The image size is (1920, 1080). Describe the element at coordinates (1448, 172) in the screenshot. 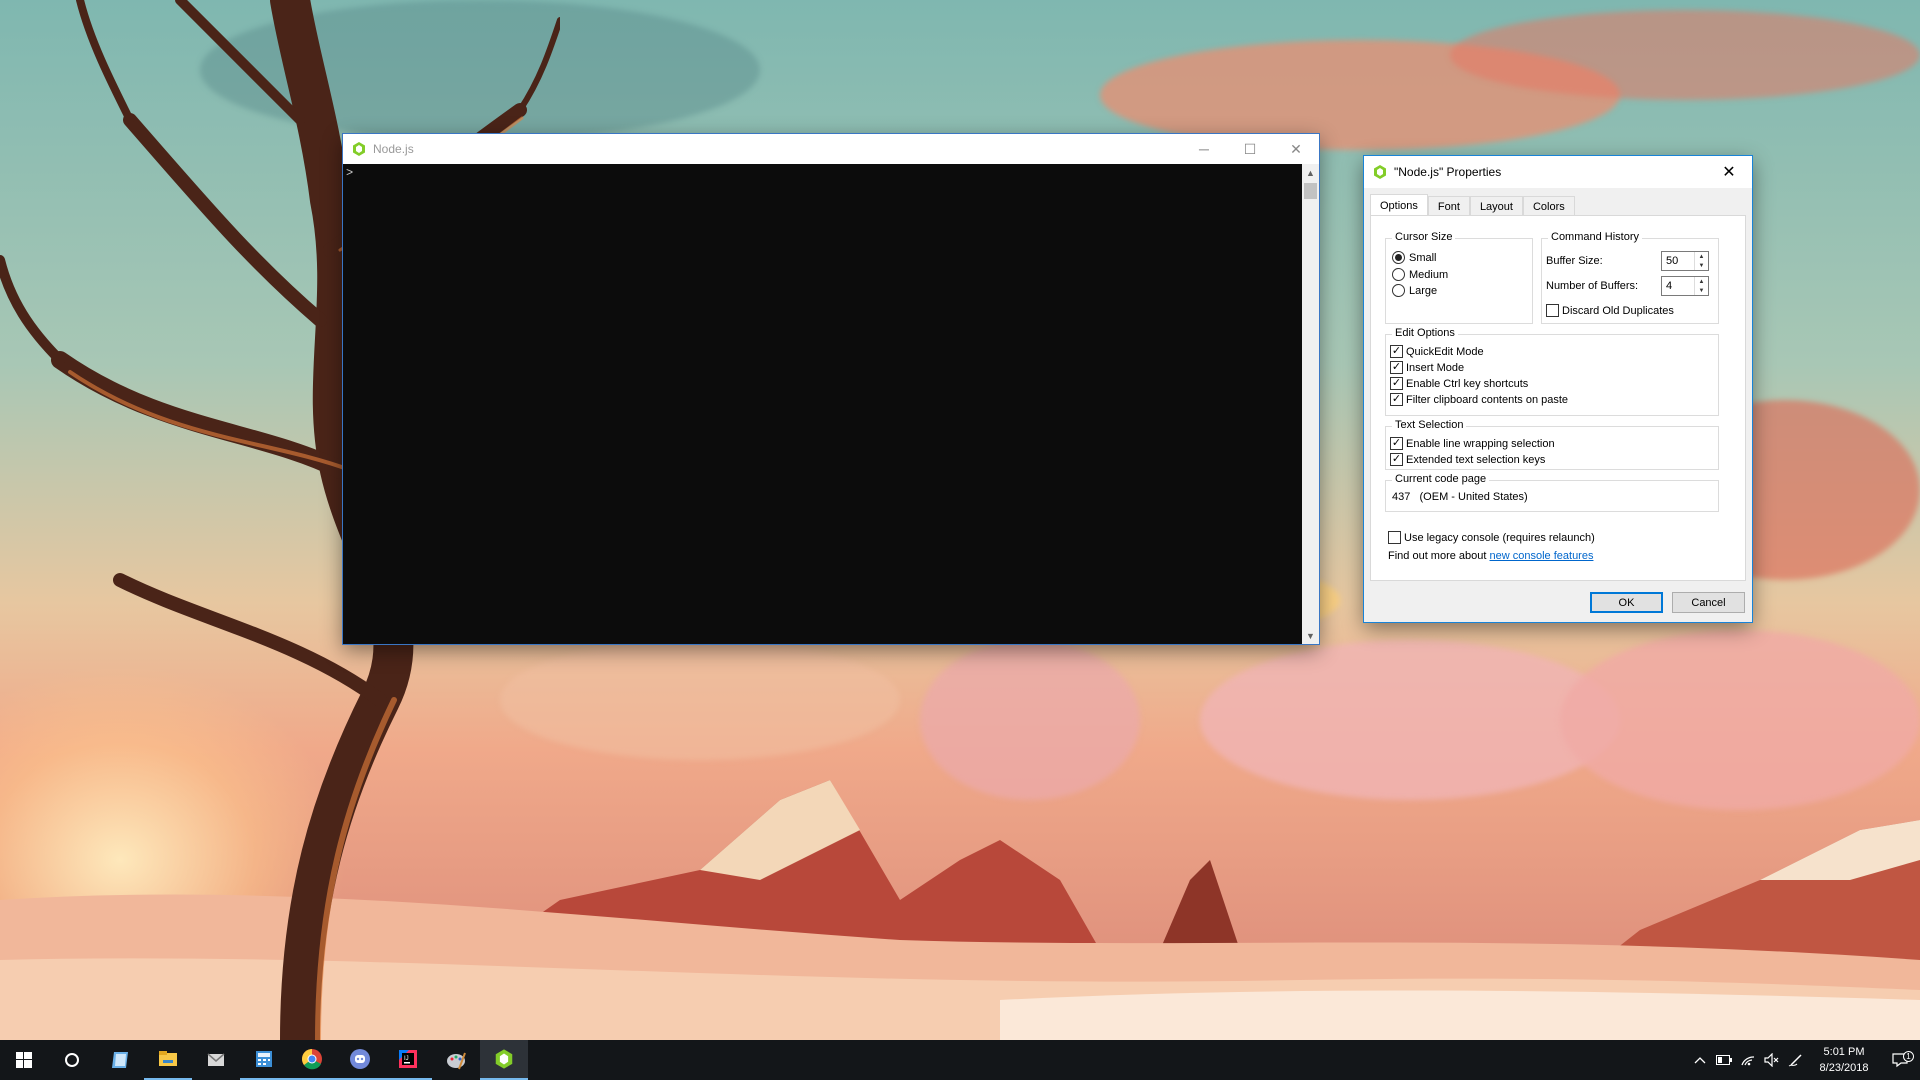

I see `props-title: "Node.js" Properties` at that location.